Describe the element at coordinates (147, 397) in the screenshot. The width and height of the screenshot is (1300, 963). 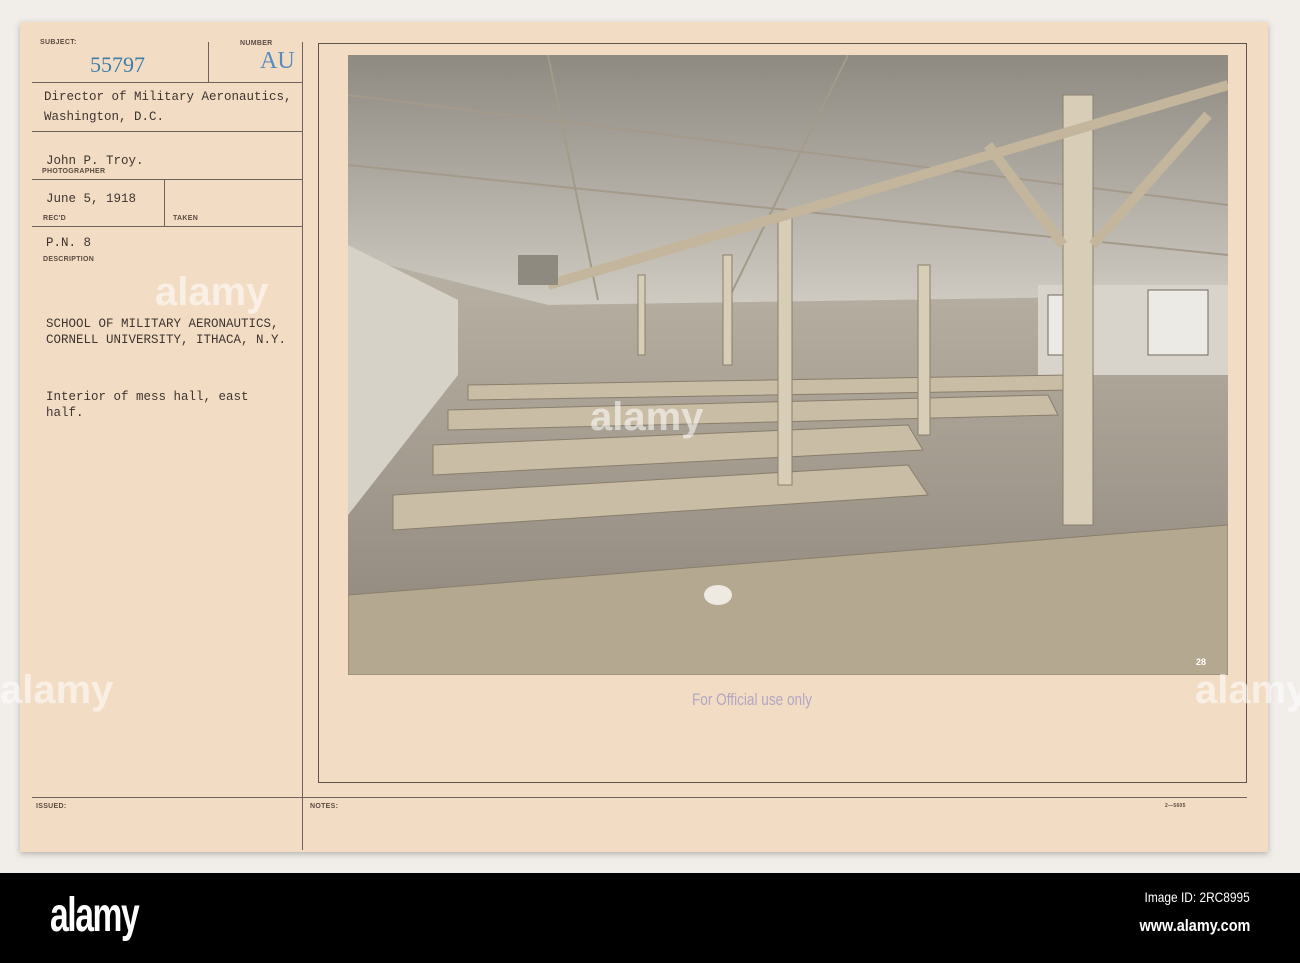
I see `caption-line-1: Interior of mess hall, east` at that location.